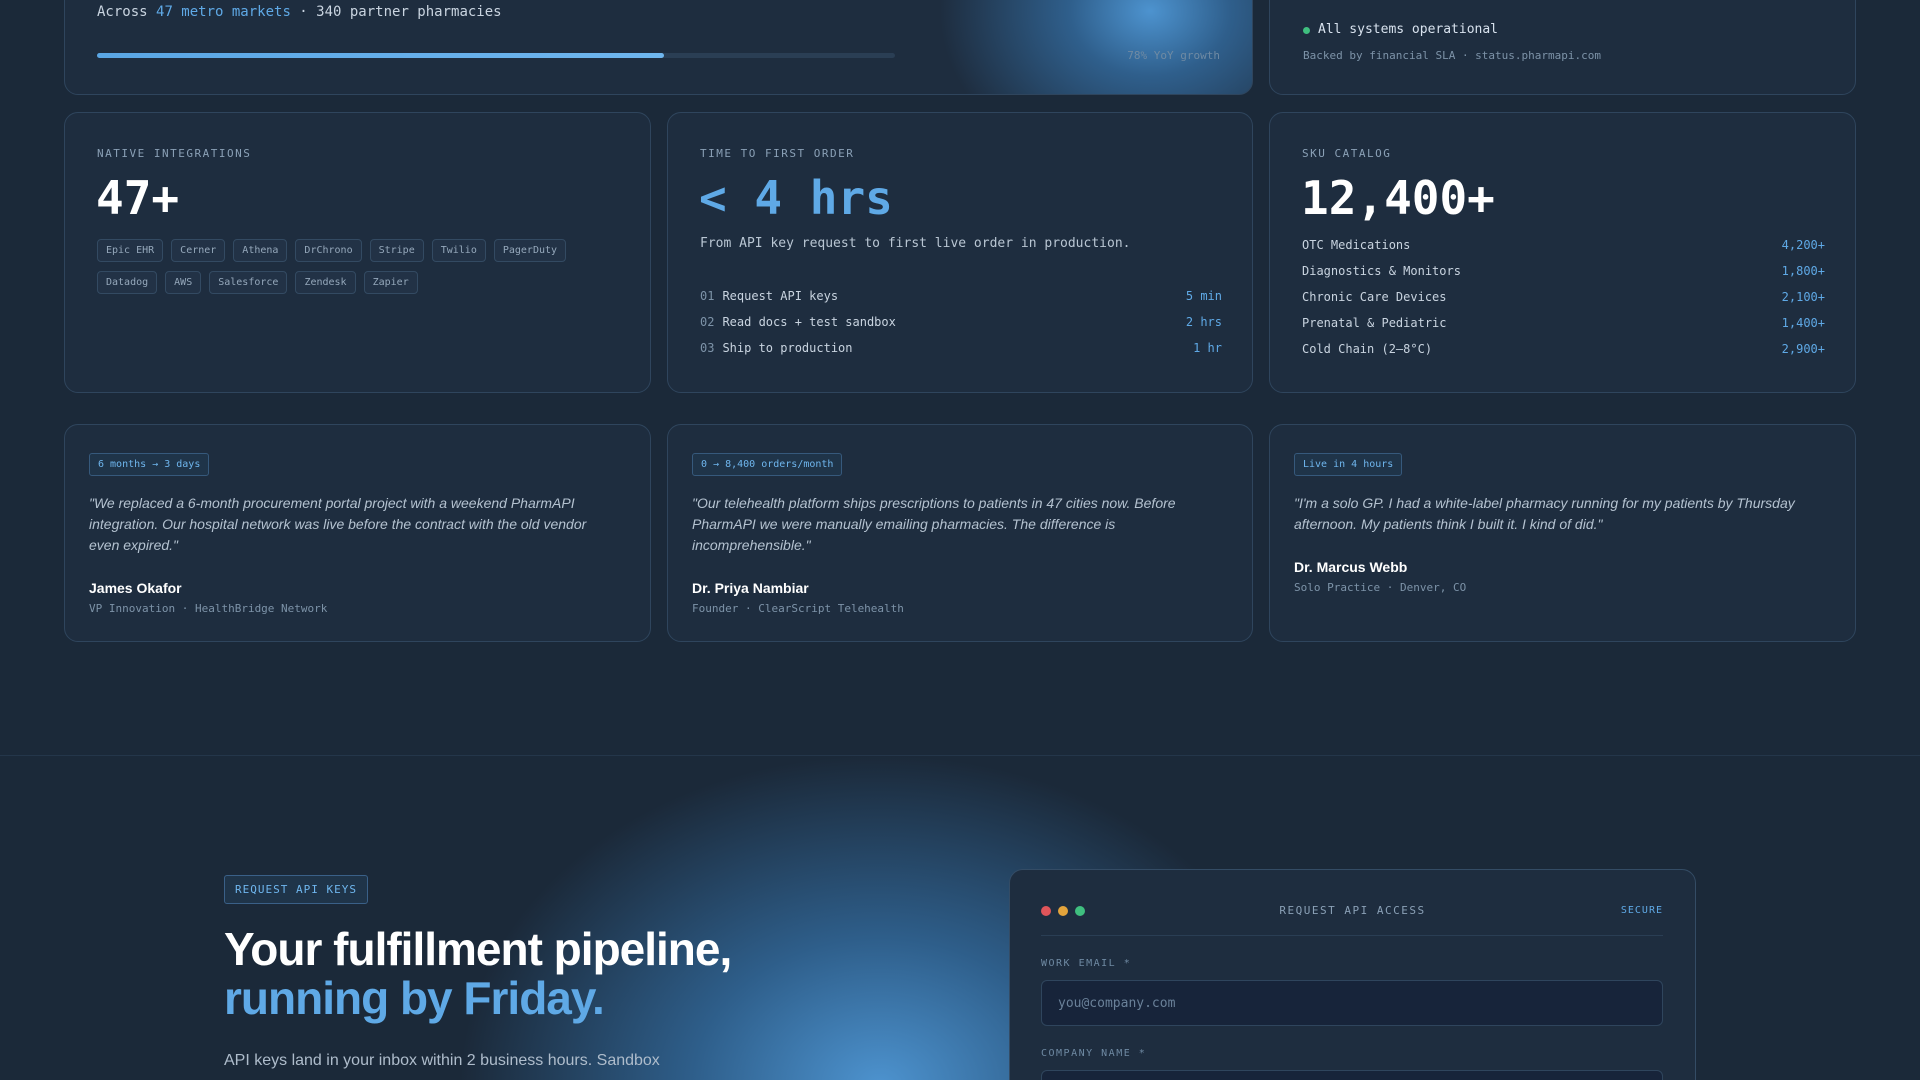 The image size is (1920, 1080). I want to click on status-text: All systems operational, so click(1408, 29).